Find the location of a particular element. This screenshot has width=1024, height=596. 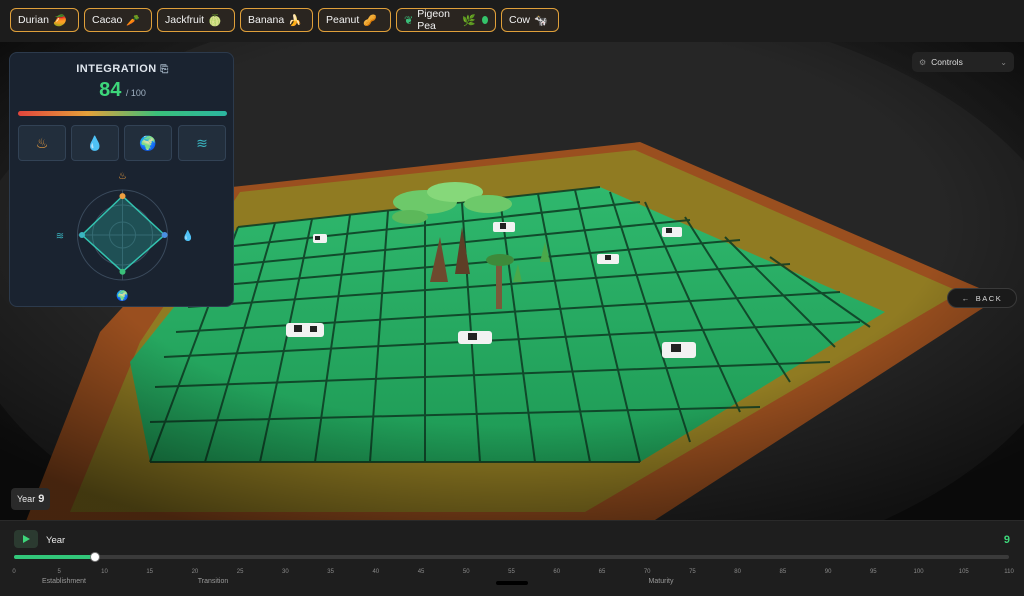

play-button is located at coordinates (26, 539).